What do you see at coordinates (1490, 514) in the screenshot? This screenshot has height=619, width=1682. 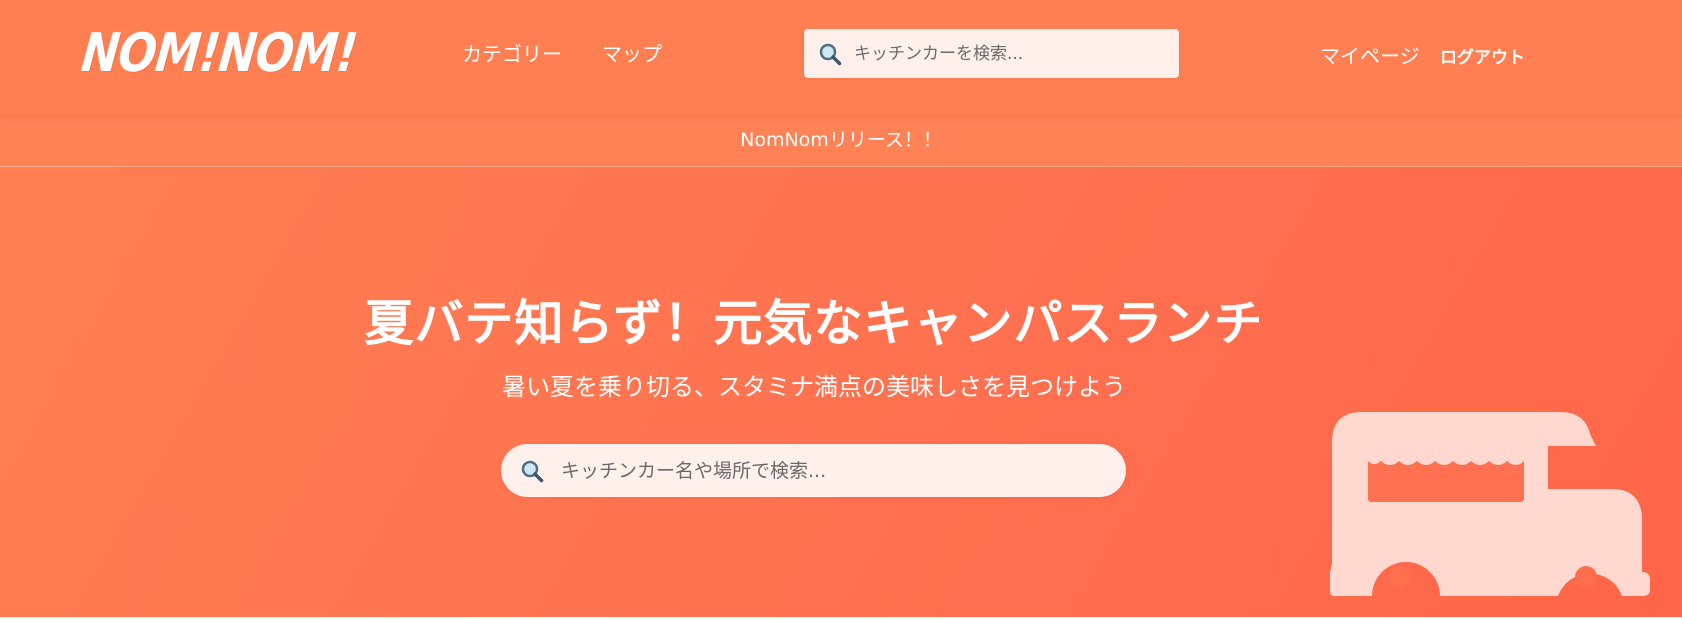 I see `food-truck-icon` at bounding box center [1490, 514].